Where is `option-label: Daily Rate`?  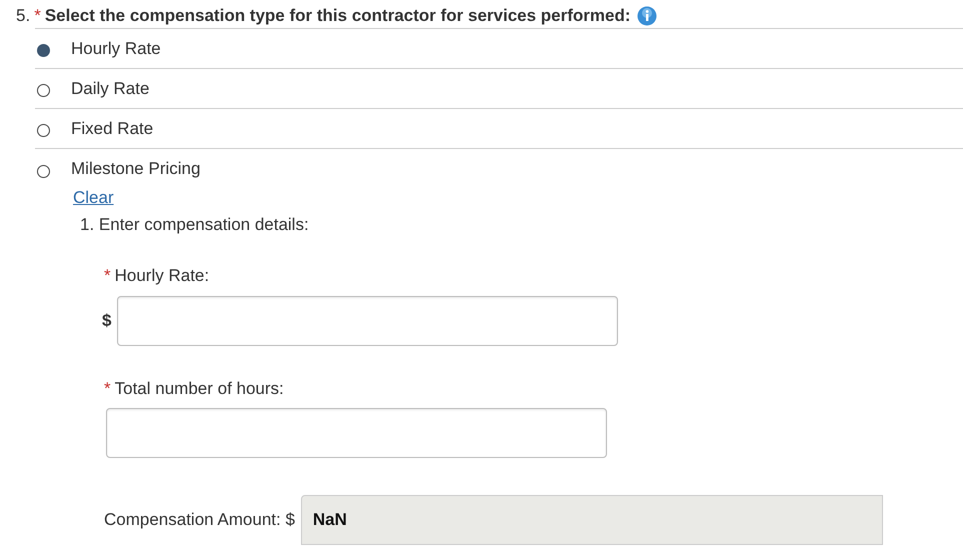
option-label: Daily Rate is located at coordinates (110, 89).